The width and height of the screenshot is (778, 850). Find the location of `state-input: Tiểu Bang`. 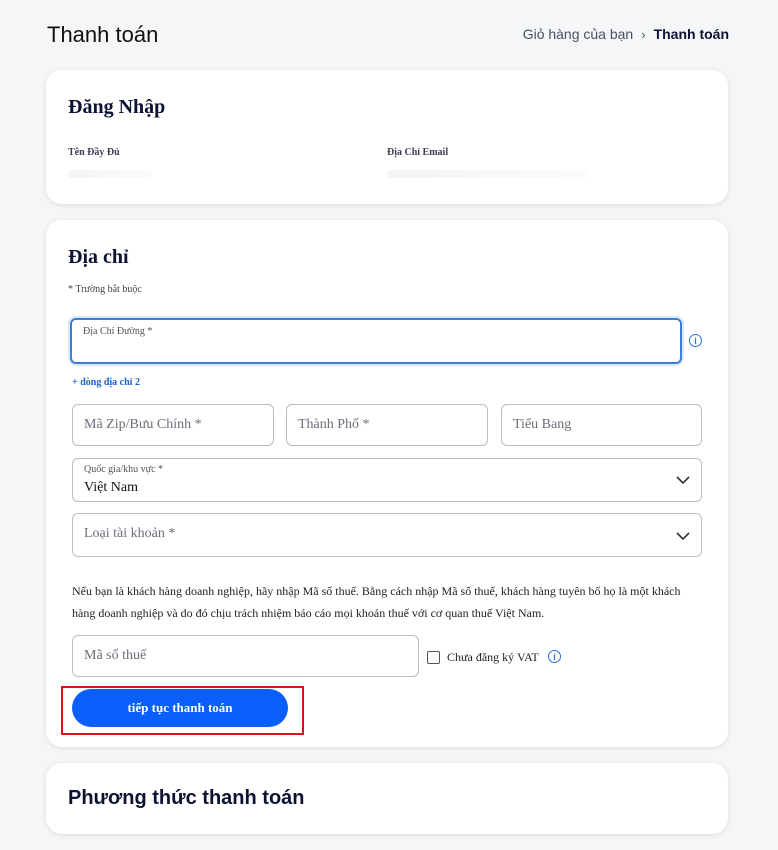

state-input: Tiểu Bang is located at coordinates (601, 425).